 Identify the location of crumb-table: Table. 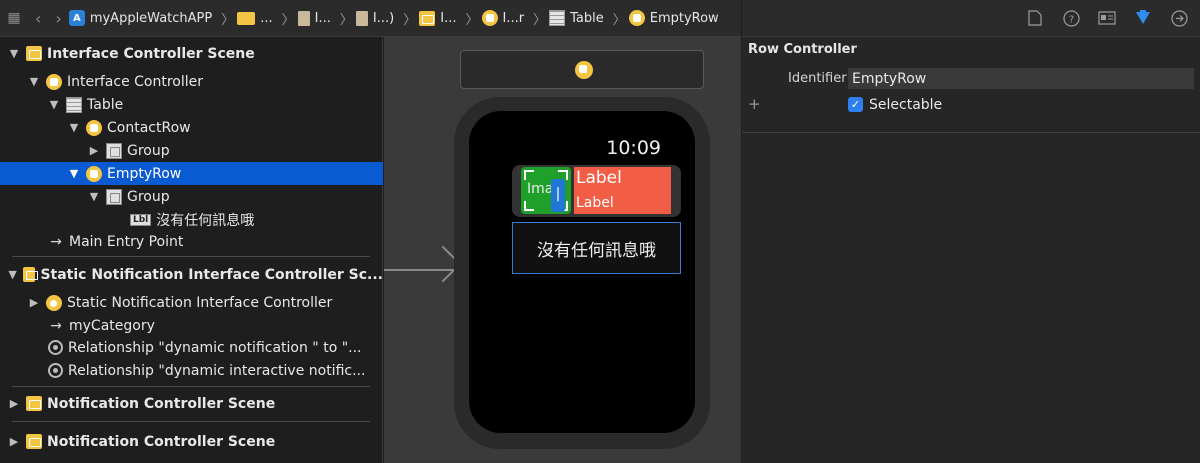
(576, 18).